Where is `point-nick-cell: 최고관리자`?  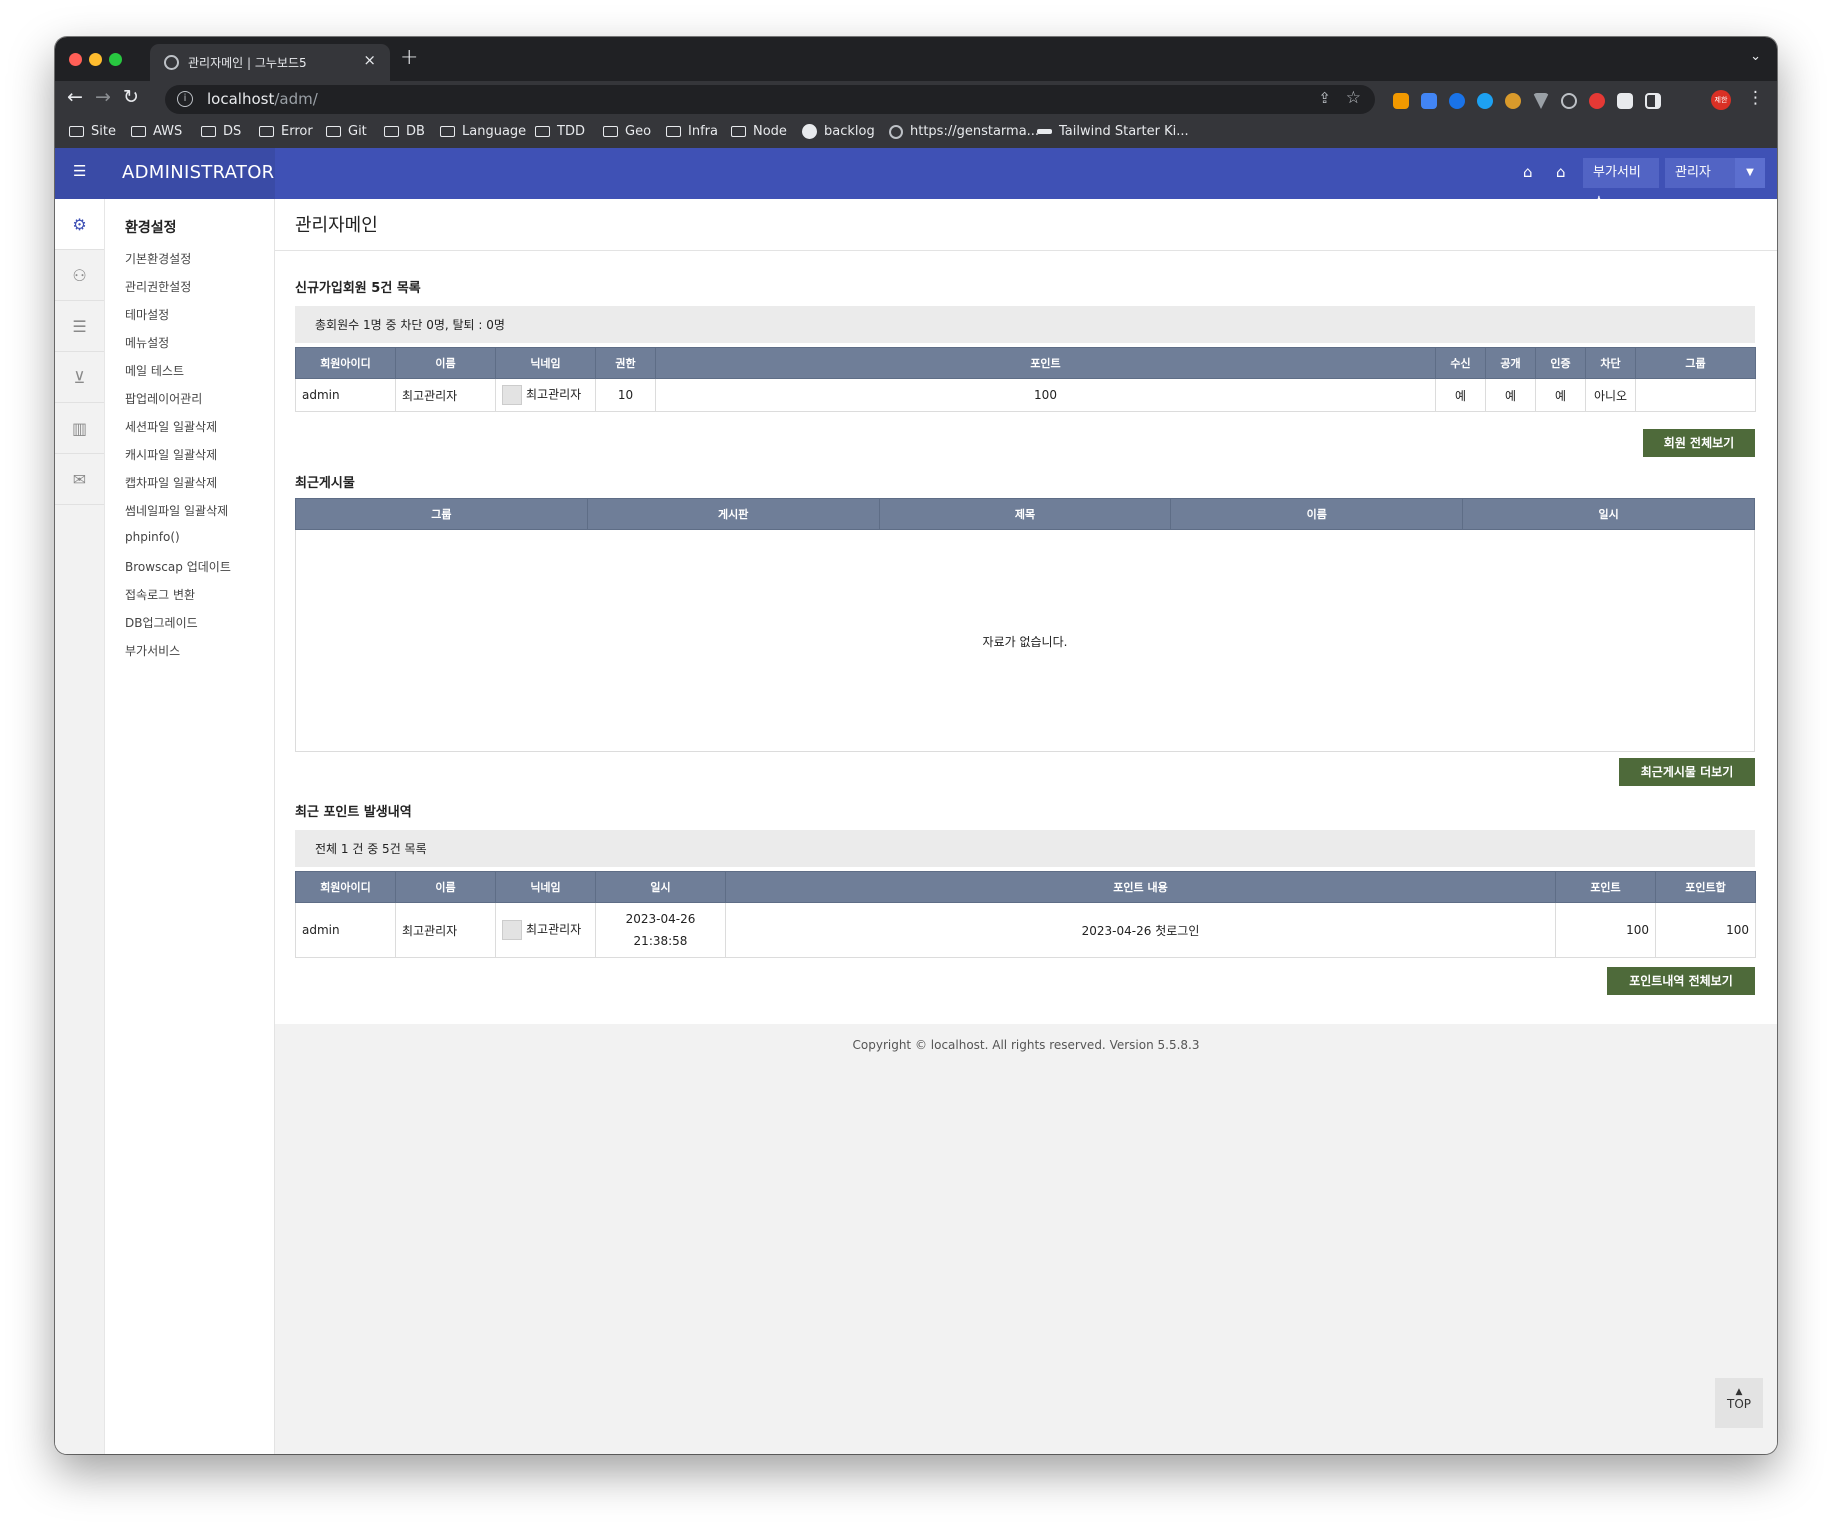 point-nick-cell: 최고관리자 is located at coordinates (545, 930).